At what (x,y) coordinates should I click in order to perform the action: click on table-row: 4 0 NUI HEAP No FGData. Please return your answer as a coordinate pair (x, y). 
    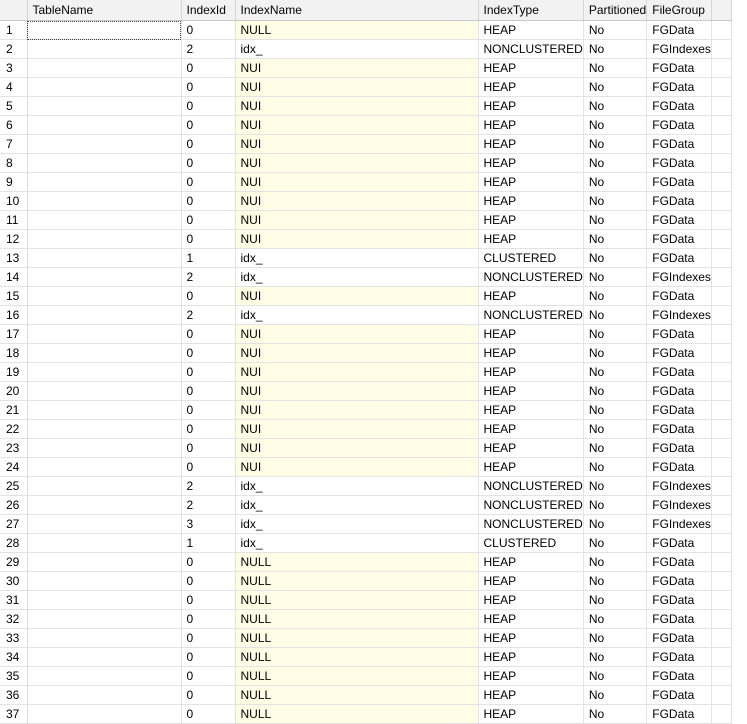
    Looking at the image, I should click on (366, 87).